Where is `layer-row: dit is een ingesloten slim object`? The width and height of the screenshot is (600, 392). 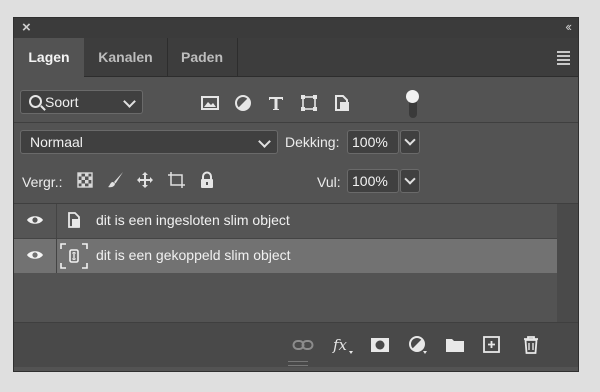
layer-row: dit is een ingesloten slim object is located at coordinates (285, 221).